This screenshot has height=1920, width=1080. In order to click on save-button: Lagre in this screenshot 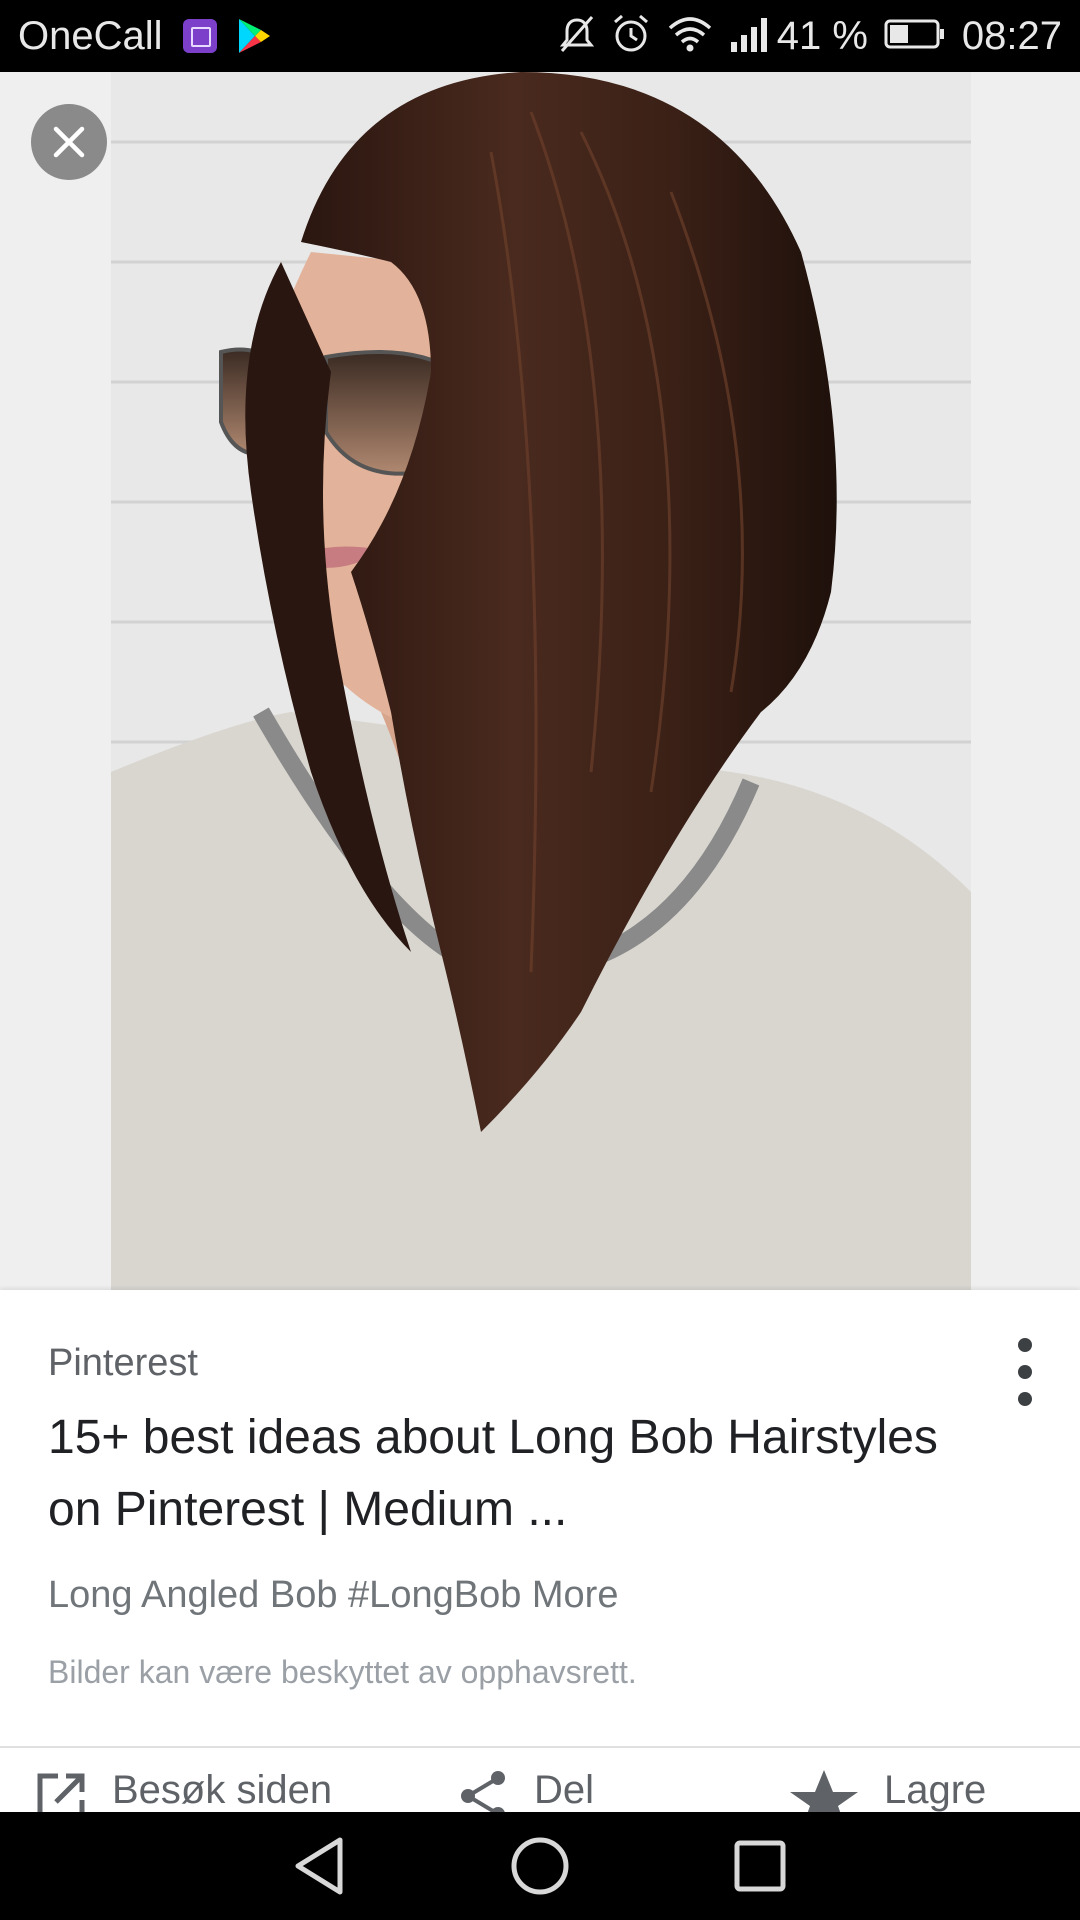, I will do `click(886, 1790)`.